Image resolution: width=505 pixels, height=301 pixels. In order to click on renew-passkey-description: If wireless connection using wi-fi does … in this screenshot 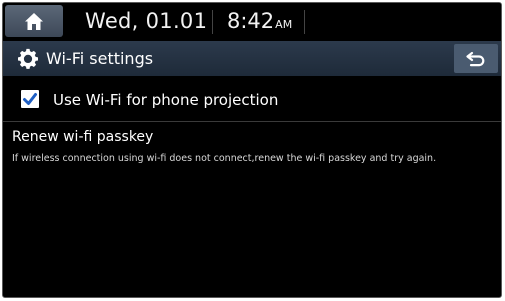, I will do `click(224, 158)`.